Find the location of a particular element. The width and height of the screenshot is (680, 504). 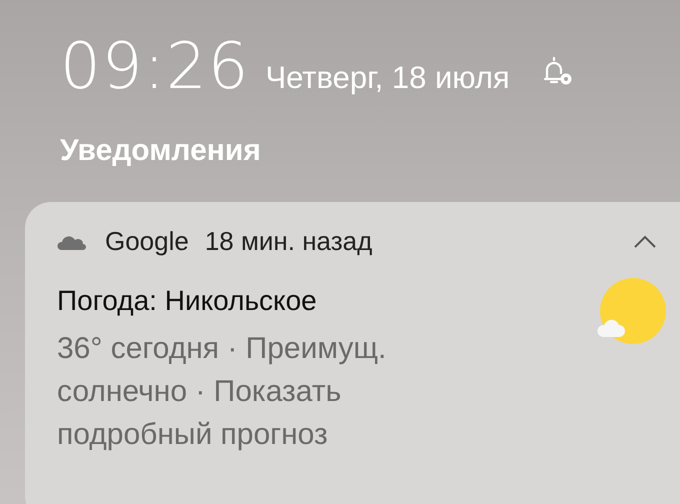

notification-body: 36° сегодня · Преимущ. солнечно · Показать подробный прогноз is located at coordinates (222, 392).